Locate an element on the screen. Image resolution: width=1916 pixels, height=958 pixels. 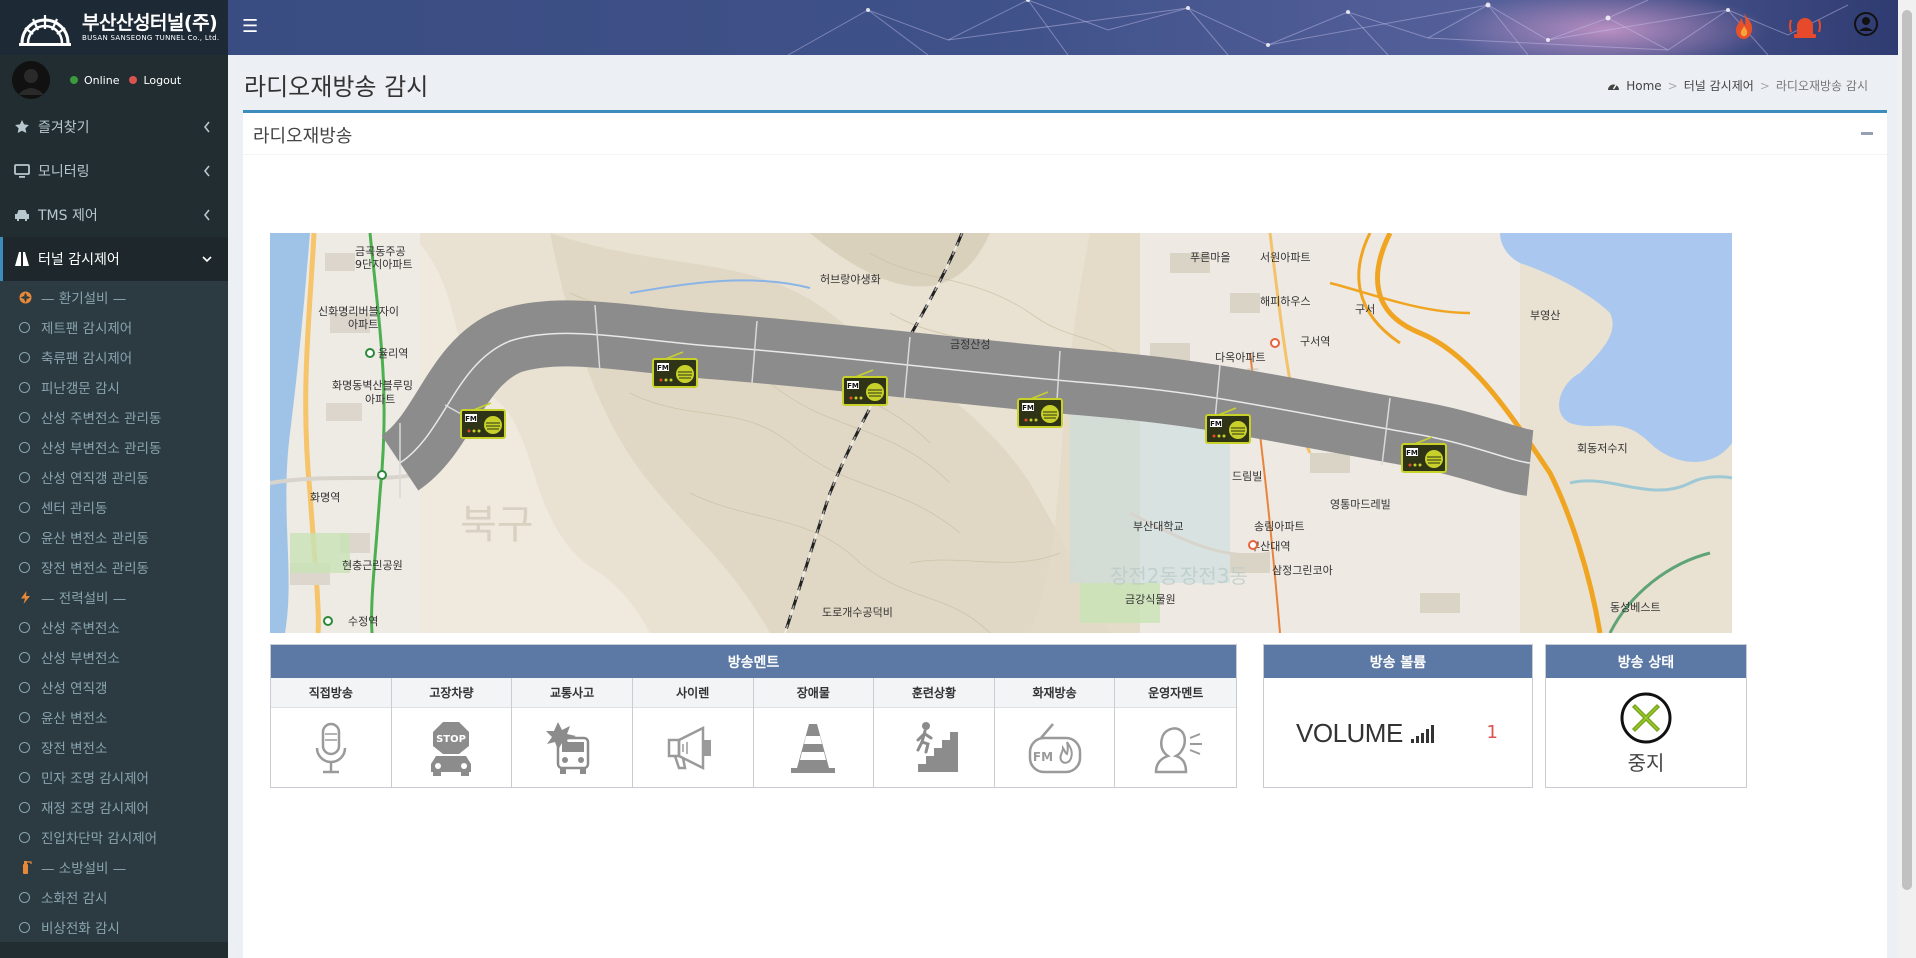
ment-fire-broadcast: 화재방송 FM is located at coordinates (1055, 733).